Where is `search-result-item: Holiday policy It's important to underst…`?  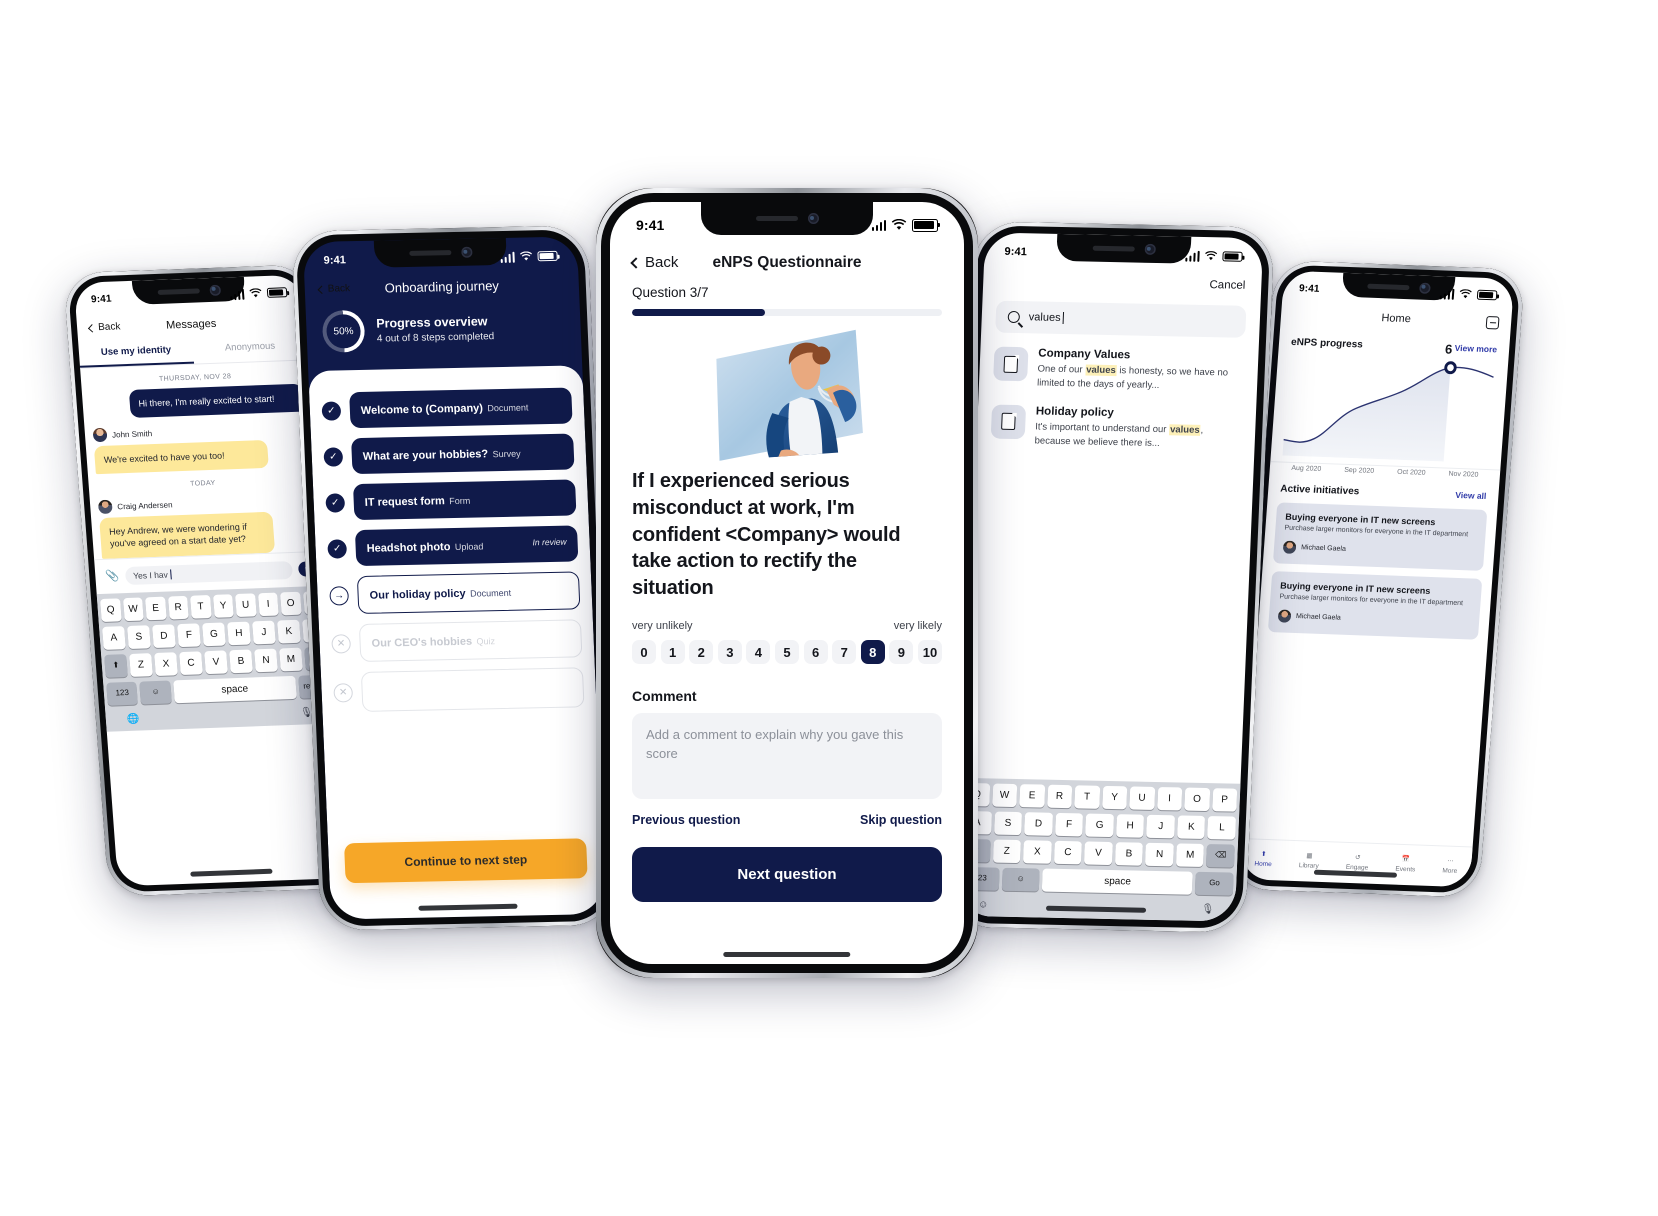
search-result-item: Holiday policy It's important to underst… is located at coordinates (1116, 421).